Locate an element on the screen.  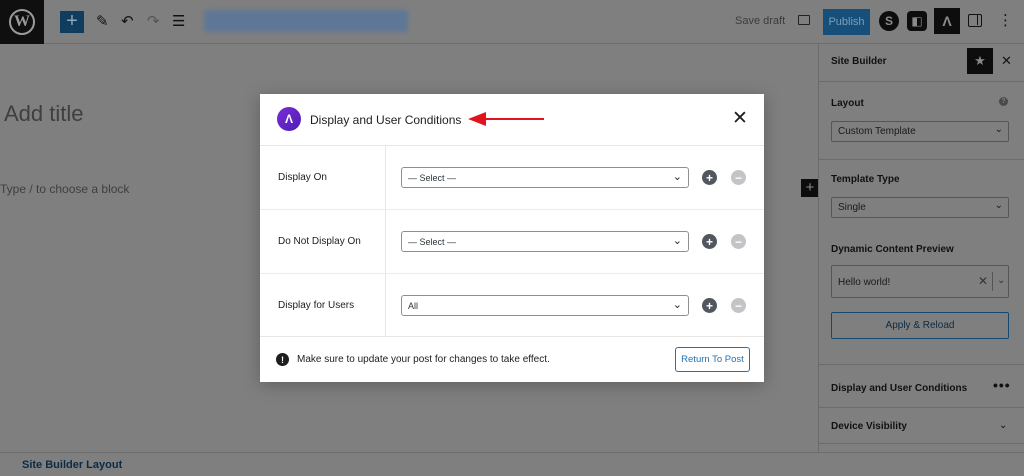
pencil-tools-icon: ✎ is located at coordinates (102, 22).